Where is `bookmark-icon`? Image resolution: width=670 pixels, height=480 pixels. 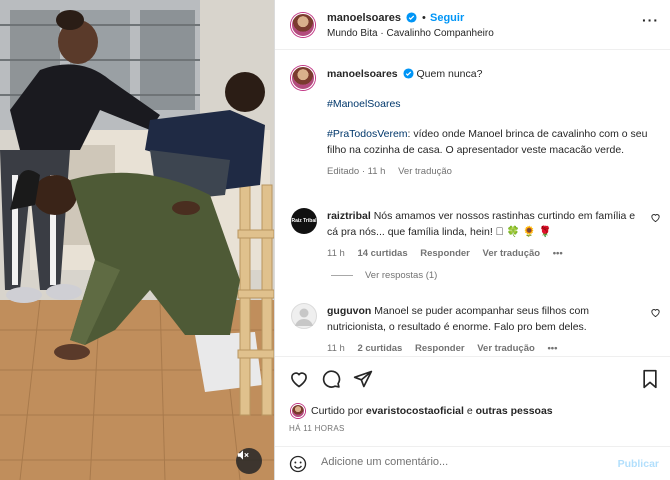 bookmark-icon is located at coordinates (650, 379).